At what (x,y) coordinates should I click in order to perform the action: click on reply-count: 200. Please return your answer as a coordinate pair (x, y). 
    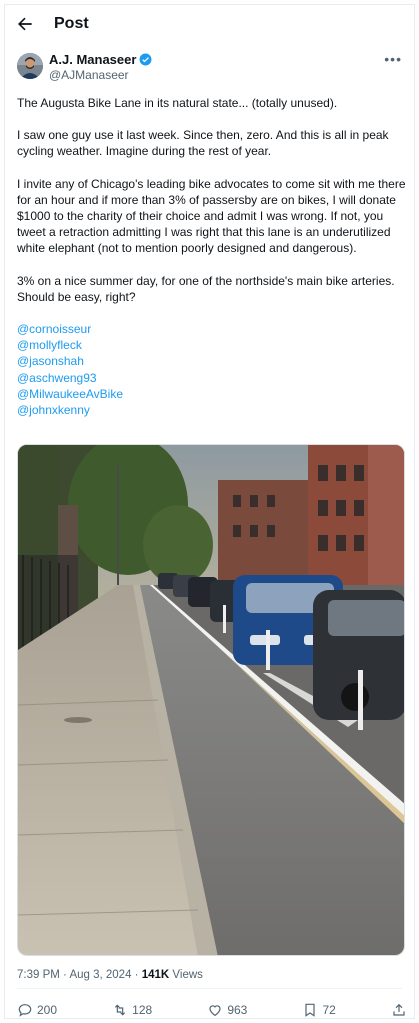
    Looking at the image, I should click on (47, 1010).